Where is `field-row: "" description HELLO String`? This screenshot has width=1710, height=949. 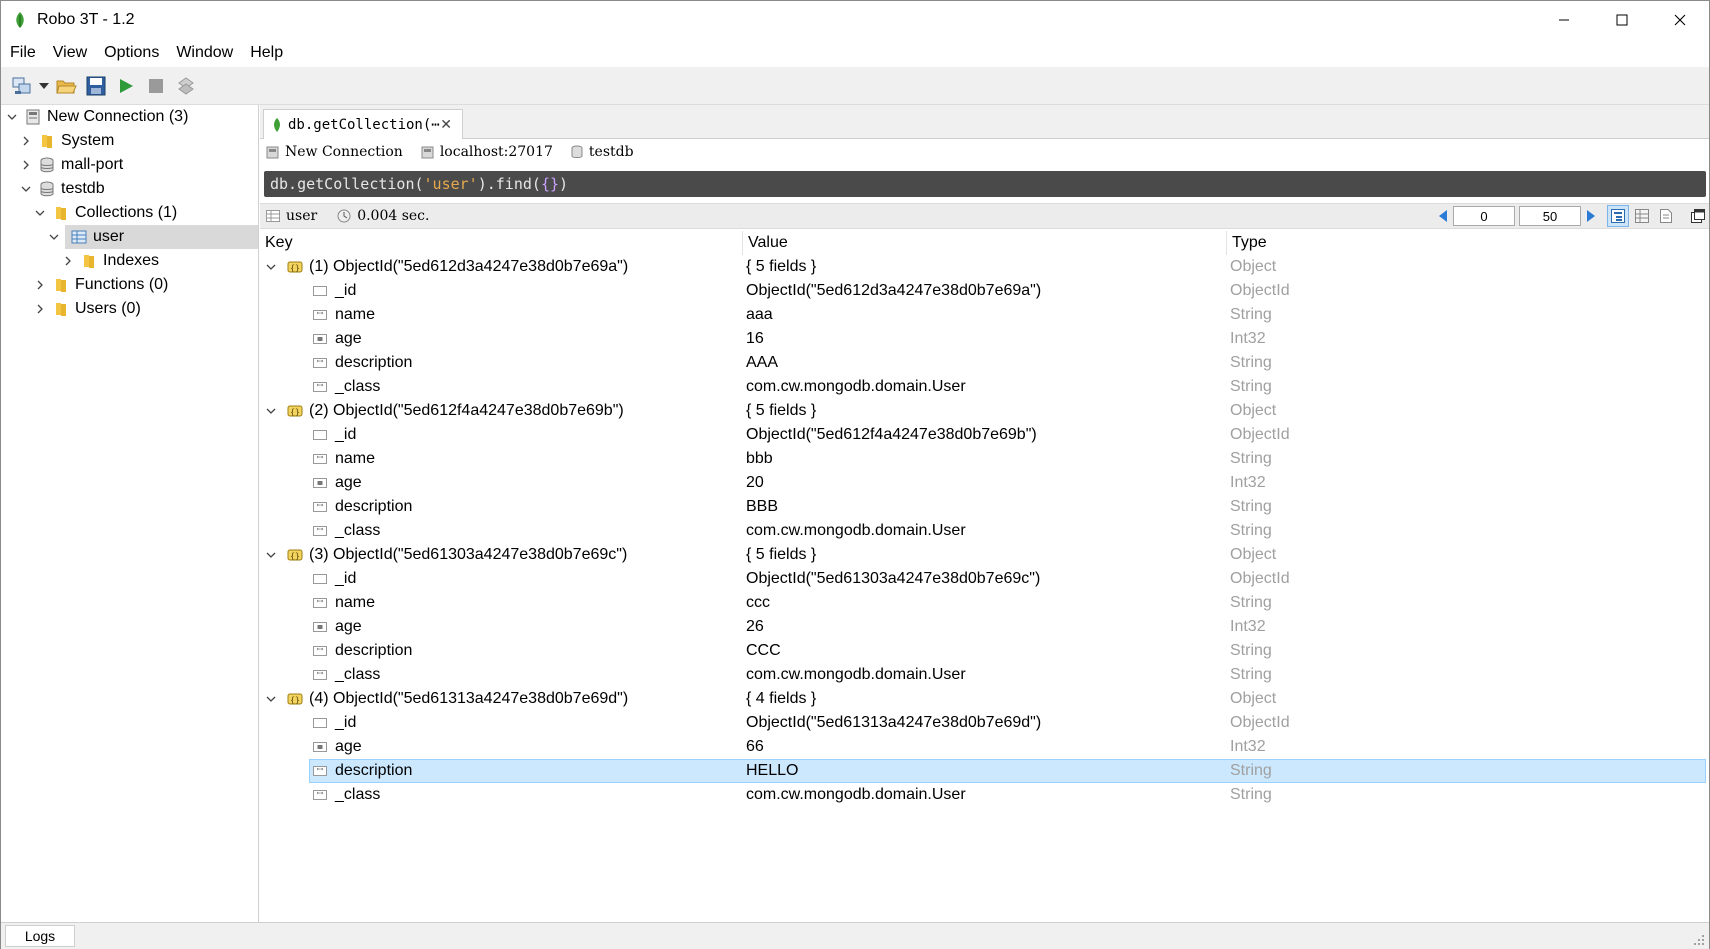 field-row: "" description HELLO String is located at coordinates (984, 771).